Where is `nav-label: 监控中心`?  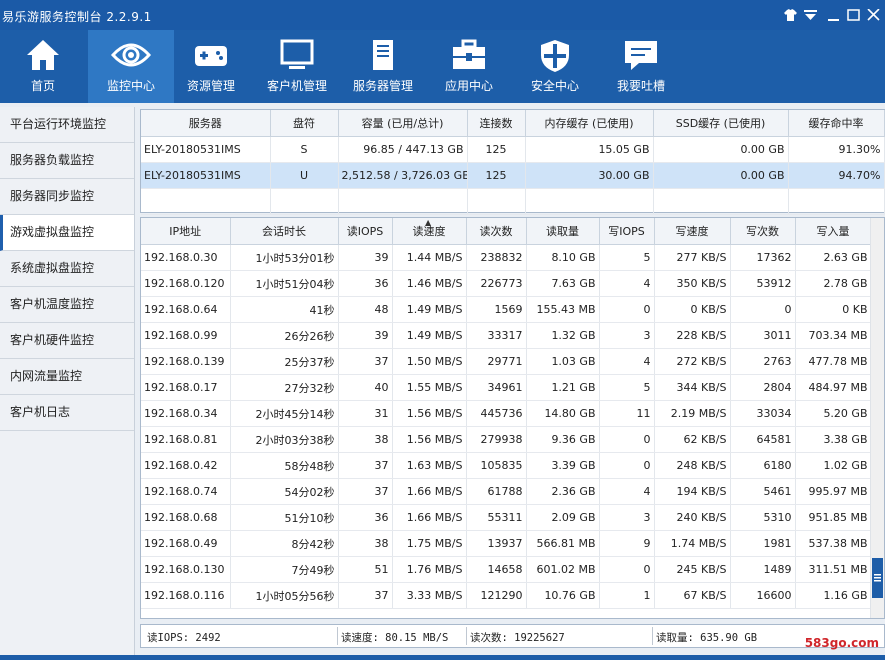
nav-label: 监控中心 is located at coordinates (130, 86).